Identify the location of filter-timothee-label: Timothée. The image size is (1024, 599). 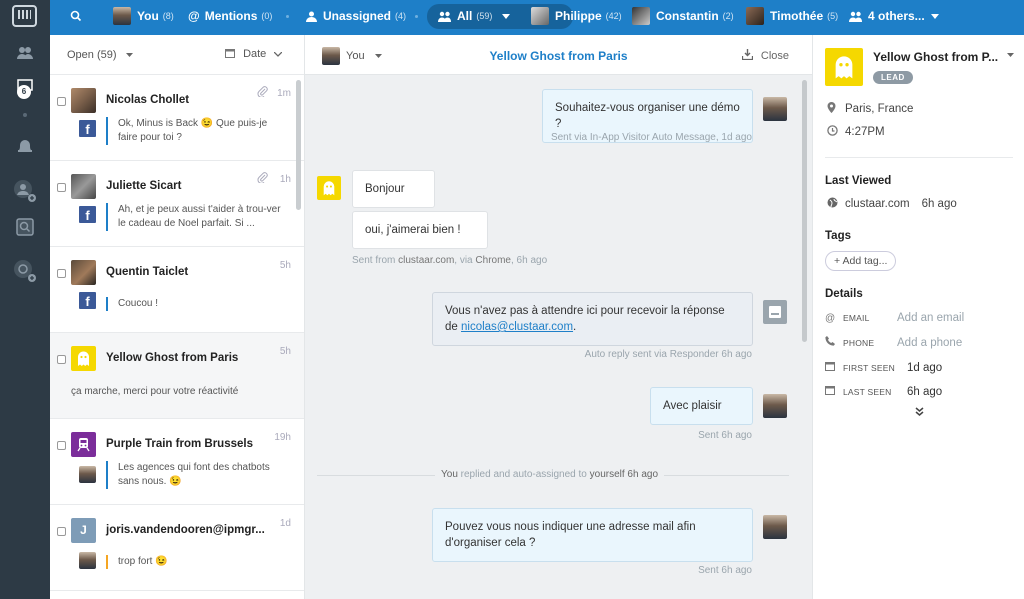
(797, 16).